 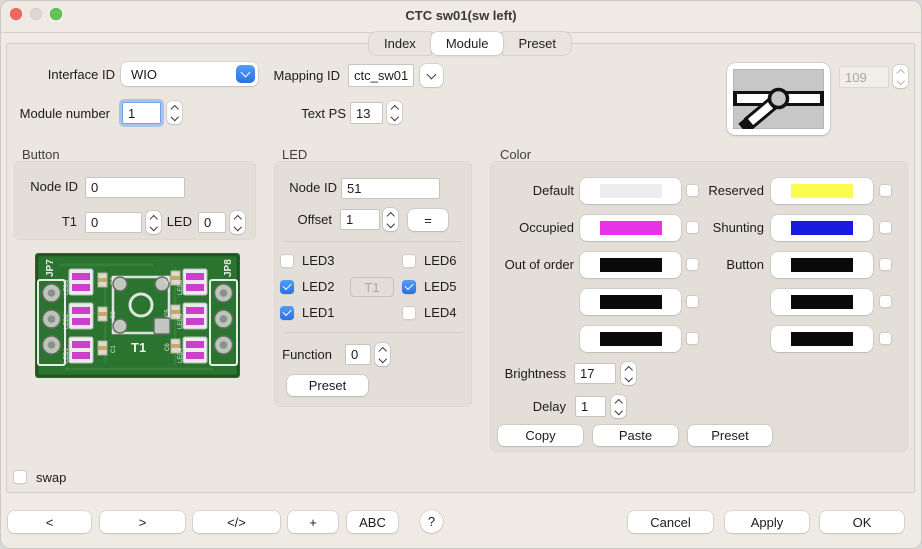 What do you see at coordinates (409, 287) in the screenshot?
I see `led5-checkbox` at bounding box center [409, 287].